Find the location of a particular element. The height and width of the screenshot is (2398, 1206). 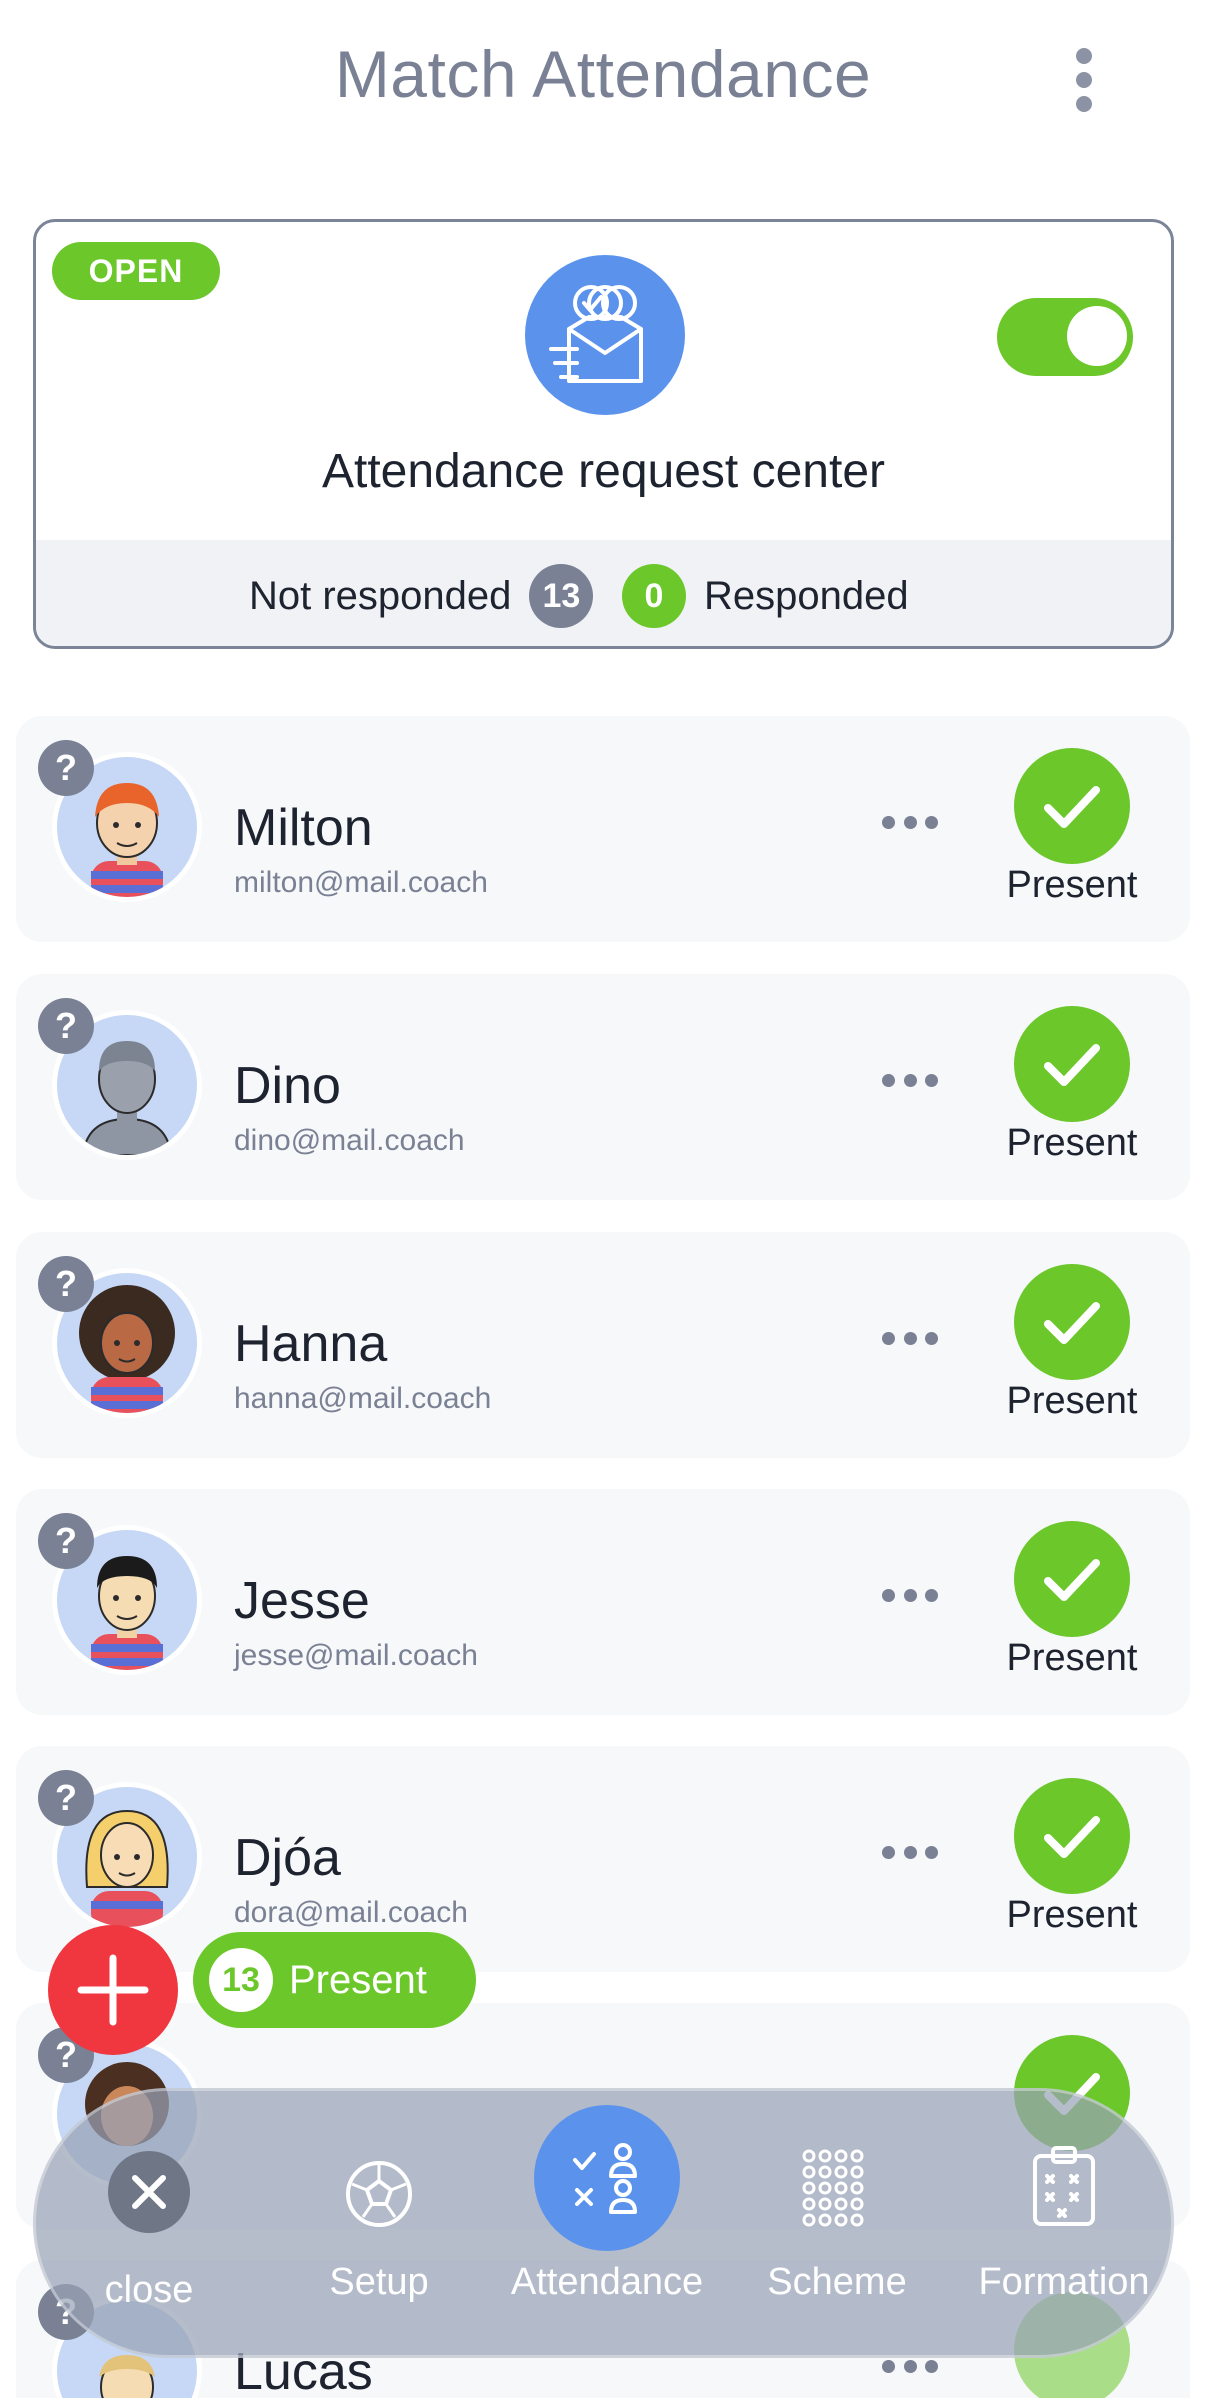

add-button is located at coordinates (113, 1990).